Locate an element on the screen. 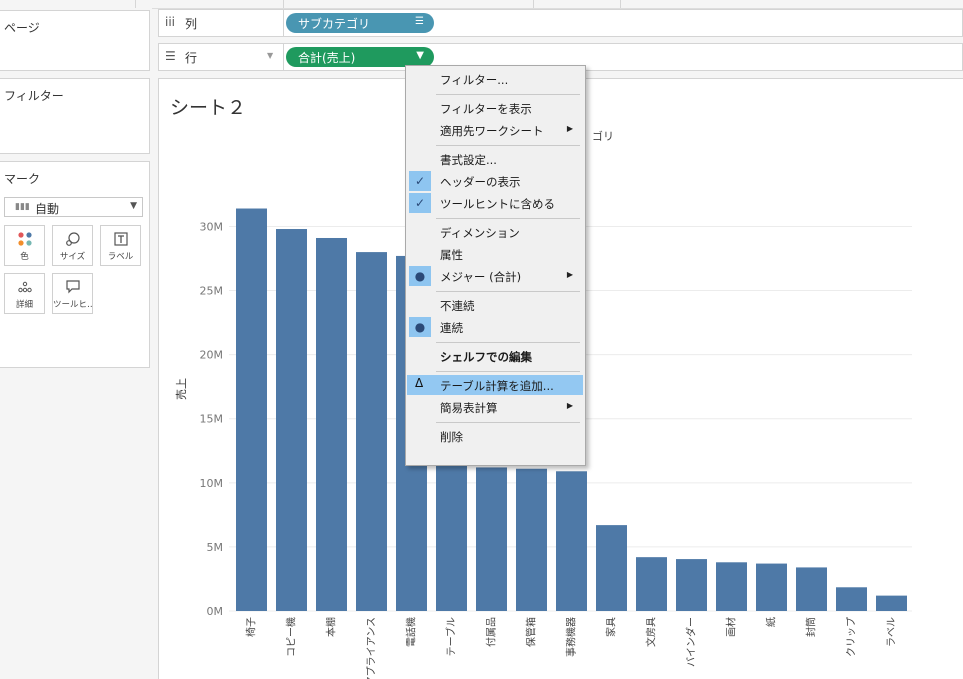 Image resolution: width=963 pixels, height=679 pixels. marks-detail-label: 詳細 is located at coordinates (24, 305).